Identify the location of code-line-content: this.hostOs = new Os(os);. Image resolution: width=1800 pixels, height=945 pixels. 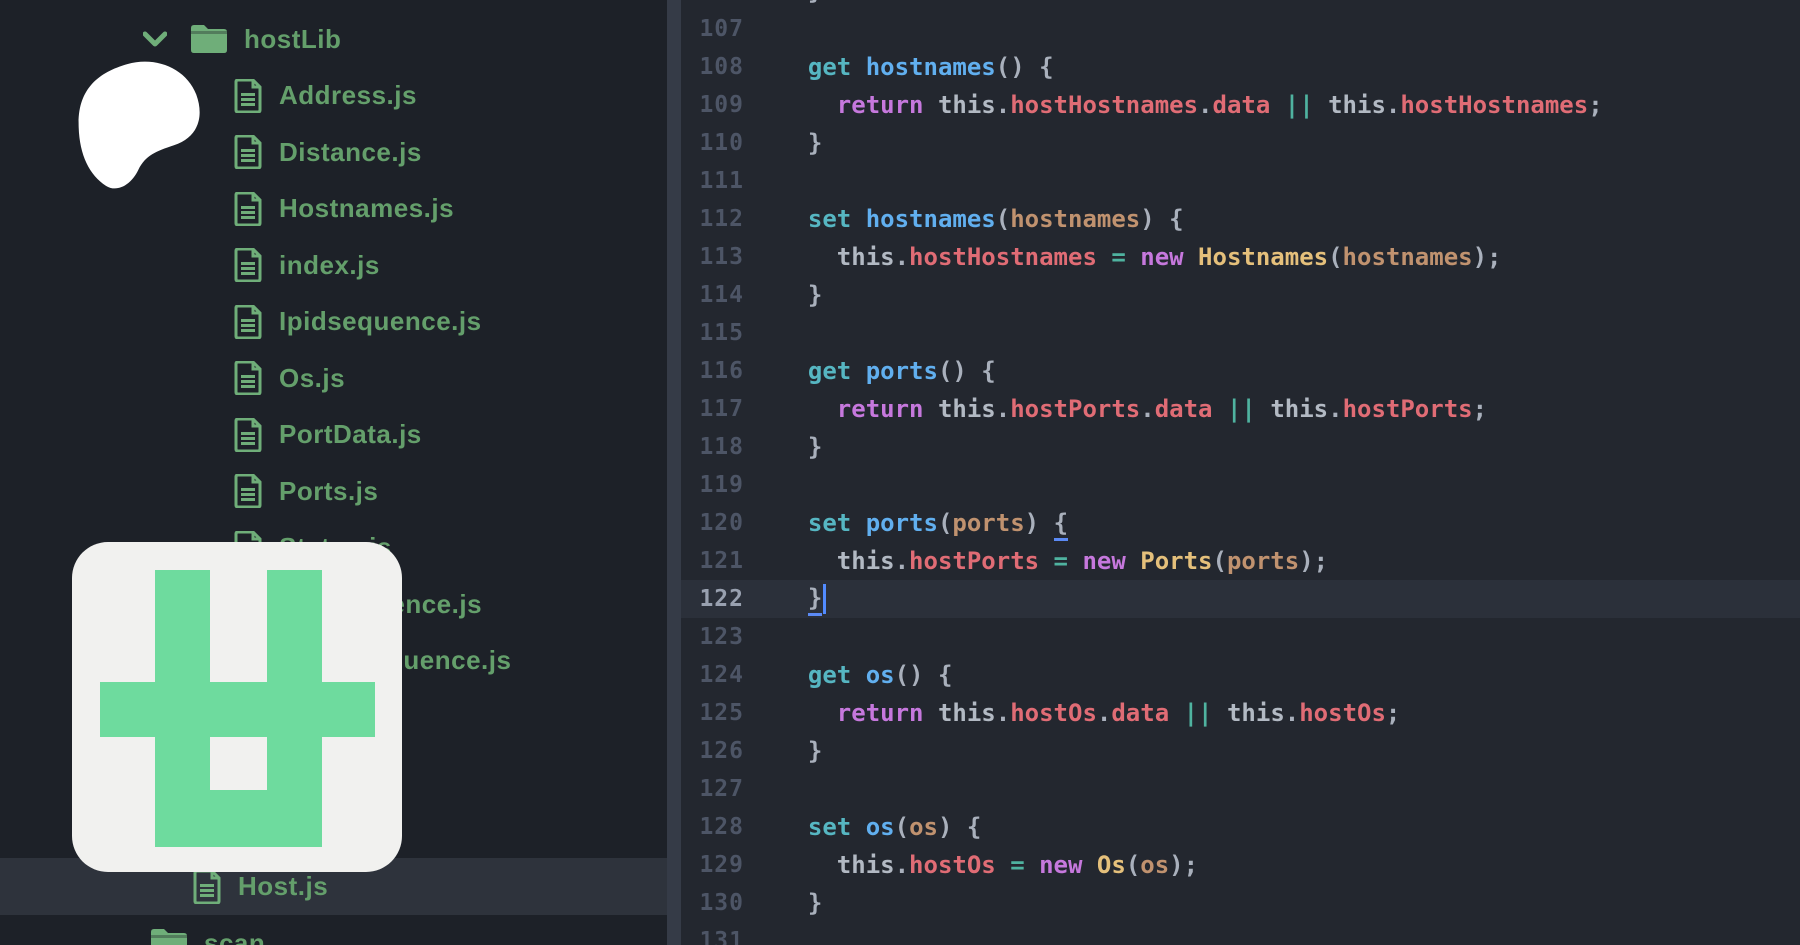
(971, 865).